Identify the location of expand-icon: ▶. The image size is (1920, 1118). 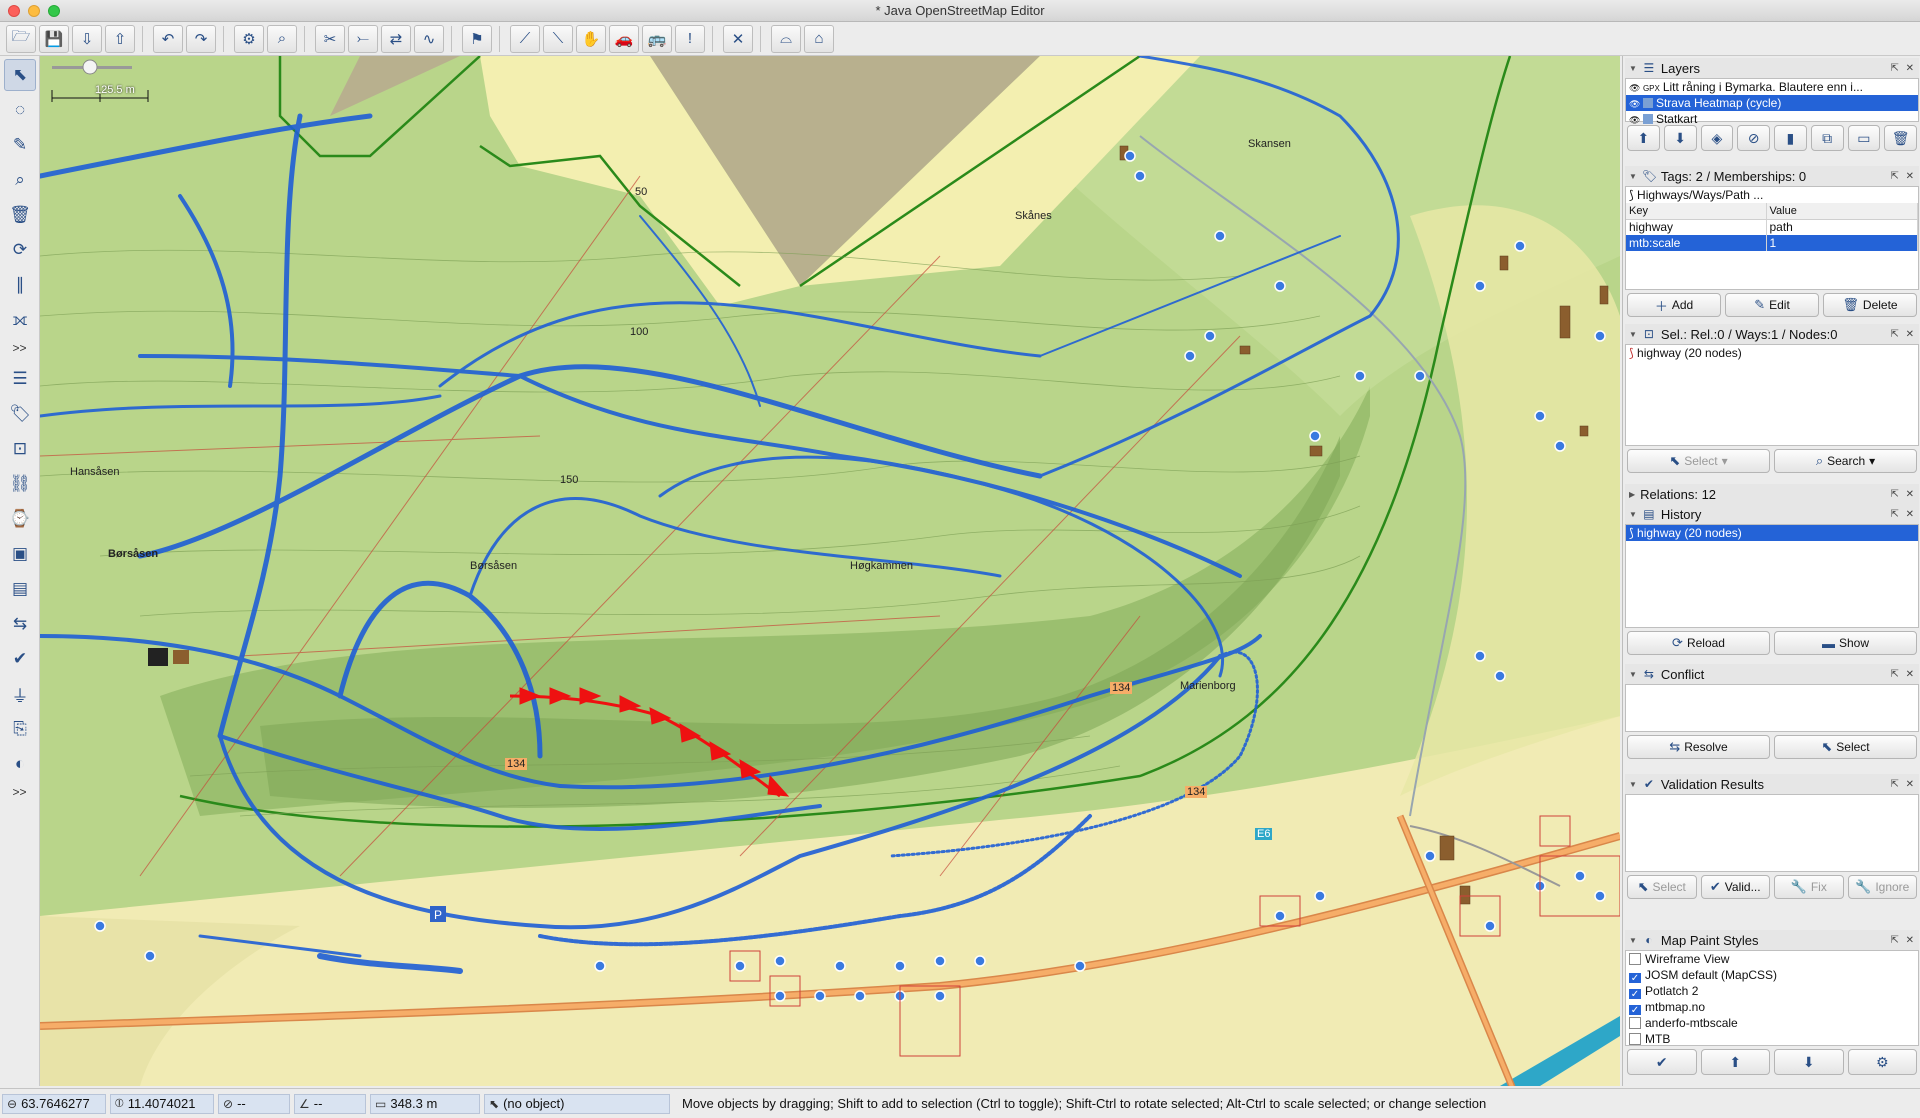
(1632, 494).